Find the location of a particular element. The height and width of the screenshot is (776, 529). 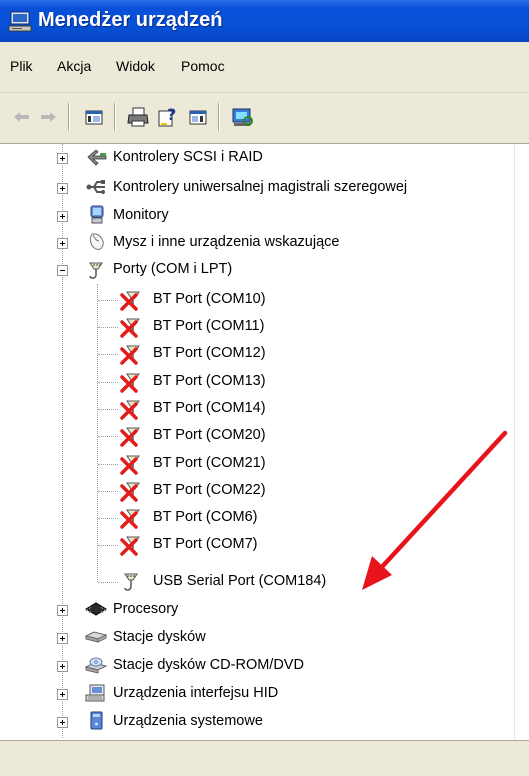

usb-controller-icon is located at coordinates (96, 187).